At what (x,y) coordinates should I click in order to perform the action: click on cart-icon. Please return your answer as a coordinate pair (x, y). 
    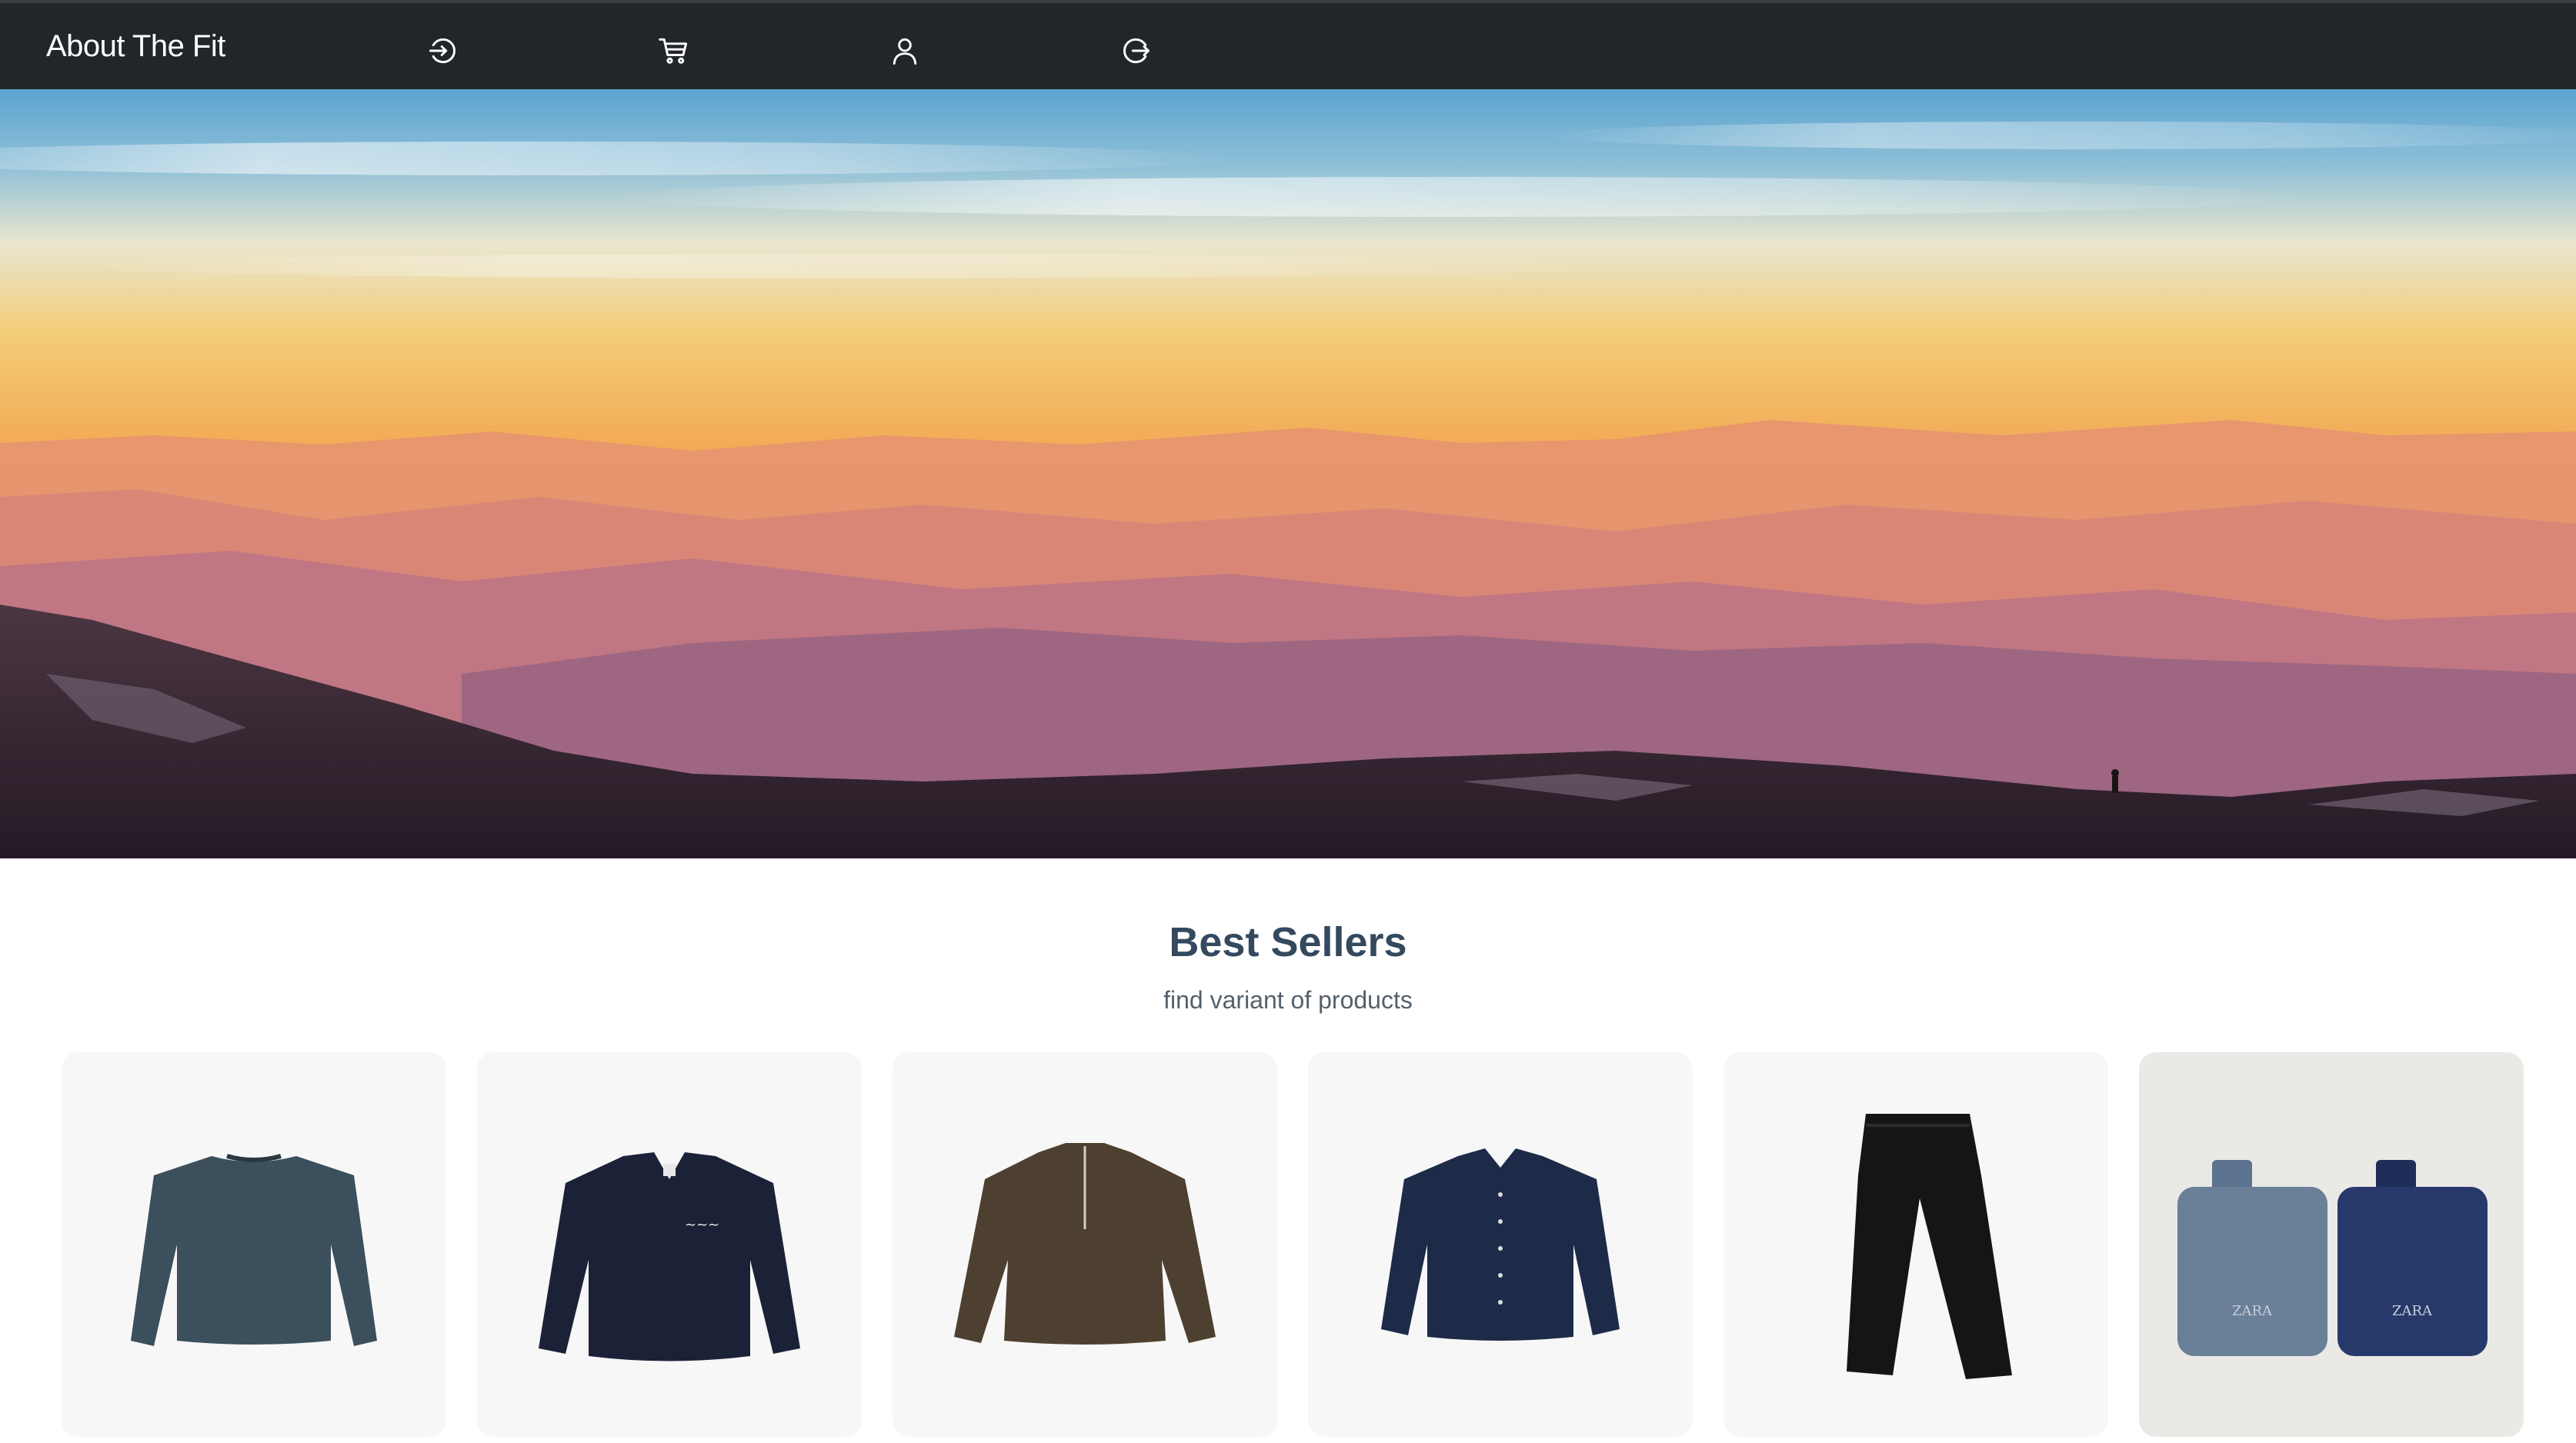
    Looking at the image, I should click on (674, 51).